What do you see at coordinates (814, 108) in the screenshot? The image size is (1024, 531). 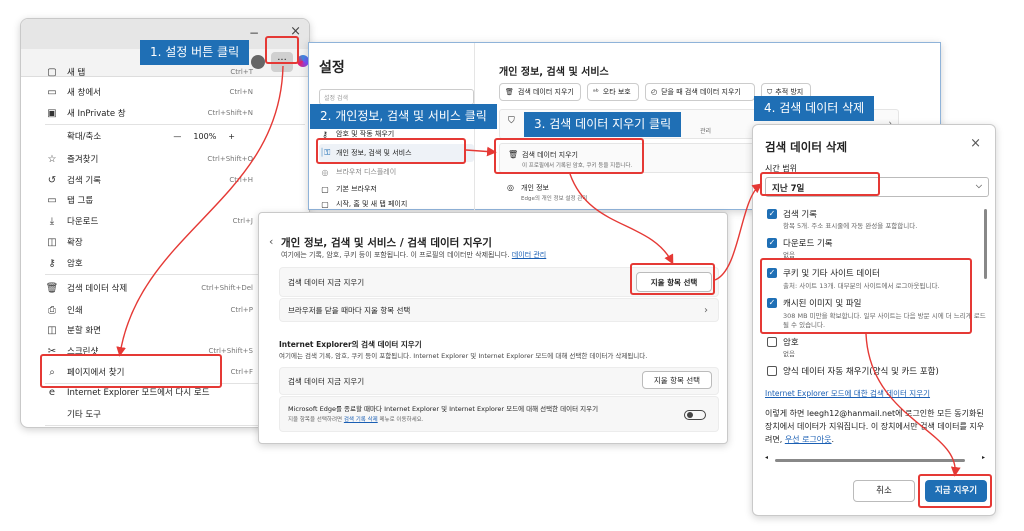 I see `step-4-callout: 4. 검색 데이터 삭제` at bounding box center [814, 108].